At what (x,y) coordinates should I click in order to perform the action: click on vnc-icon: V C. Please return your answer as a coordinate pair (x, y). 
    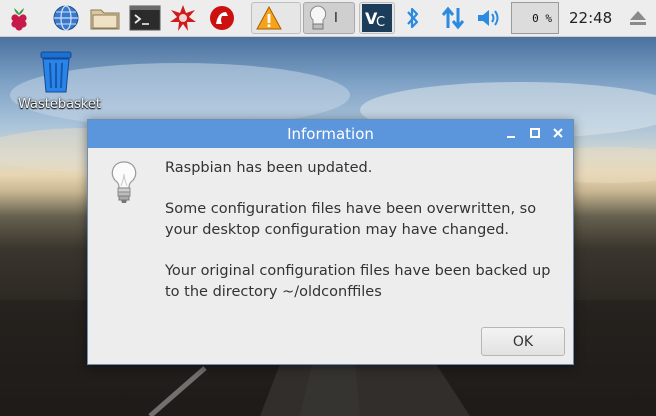
    Looking at the image, I should click on (377, 18).